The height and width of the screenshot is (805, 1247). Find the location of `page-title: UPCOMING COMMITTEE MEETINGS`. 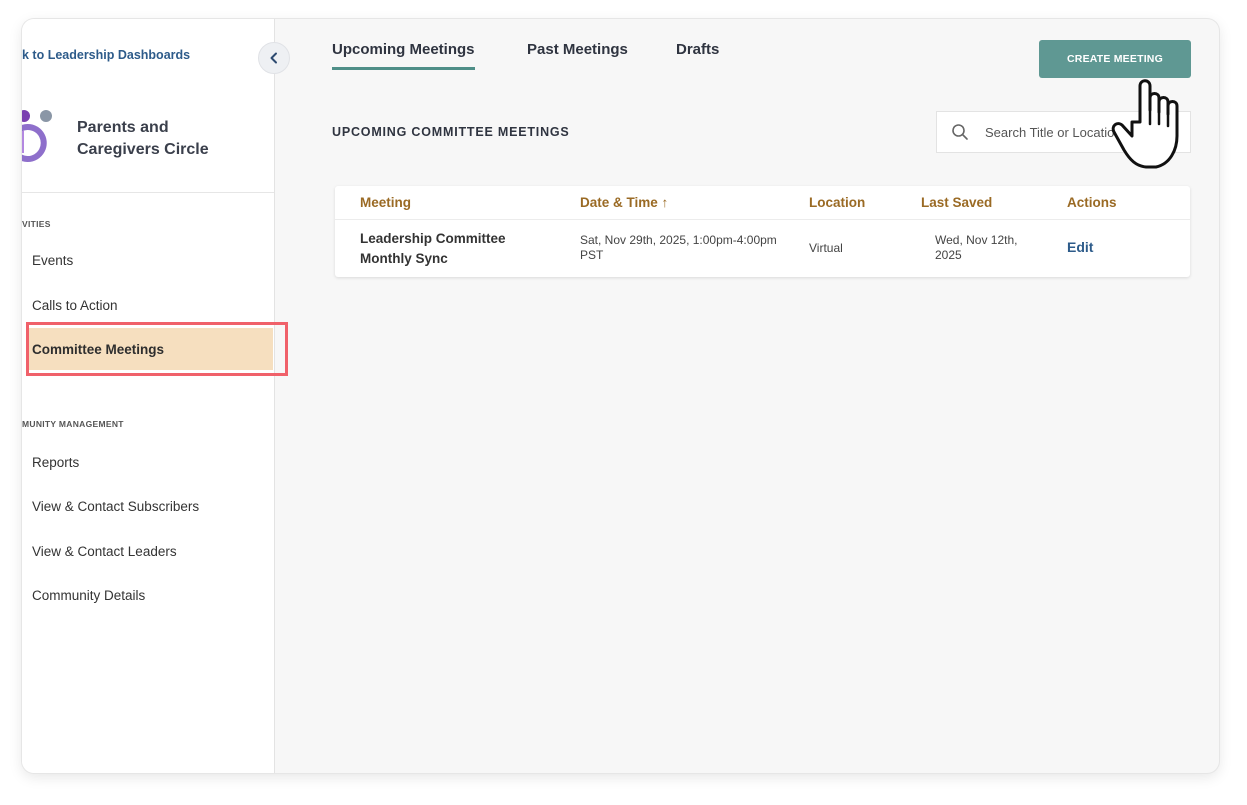

page-title: UPCOMING COMMITTEE MEETINGS is located at coordinates (451, 132).